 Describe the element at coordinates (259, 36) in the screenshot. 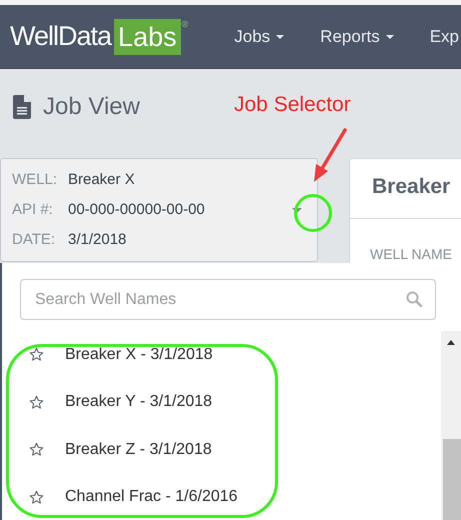

I see `nav-menu: Jobs` at that location.